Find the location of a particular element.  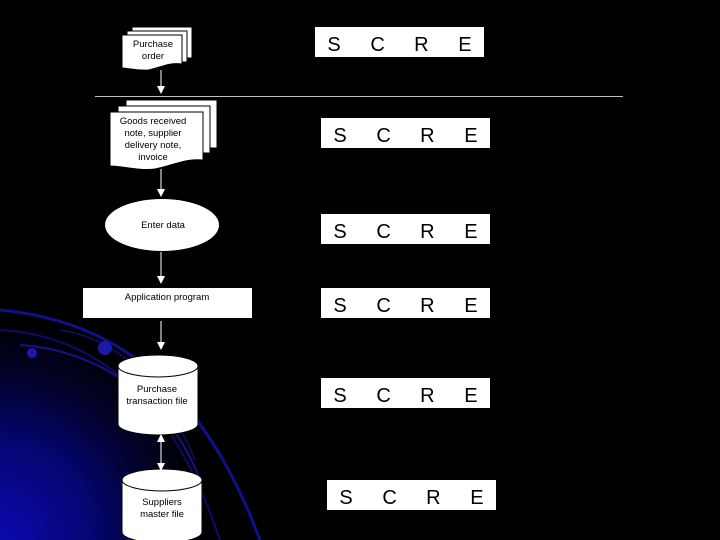

edge-purchase-transaction-file-to-suppliers-master-file is located at coordinates (161, 452).